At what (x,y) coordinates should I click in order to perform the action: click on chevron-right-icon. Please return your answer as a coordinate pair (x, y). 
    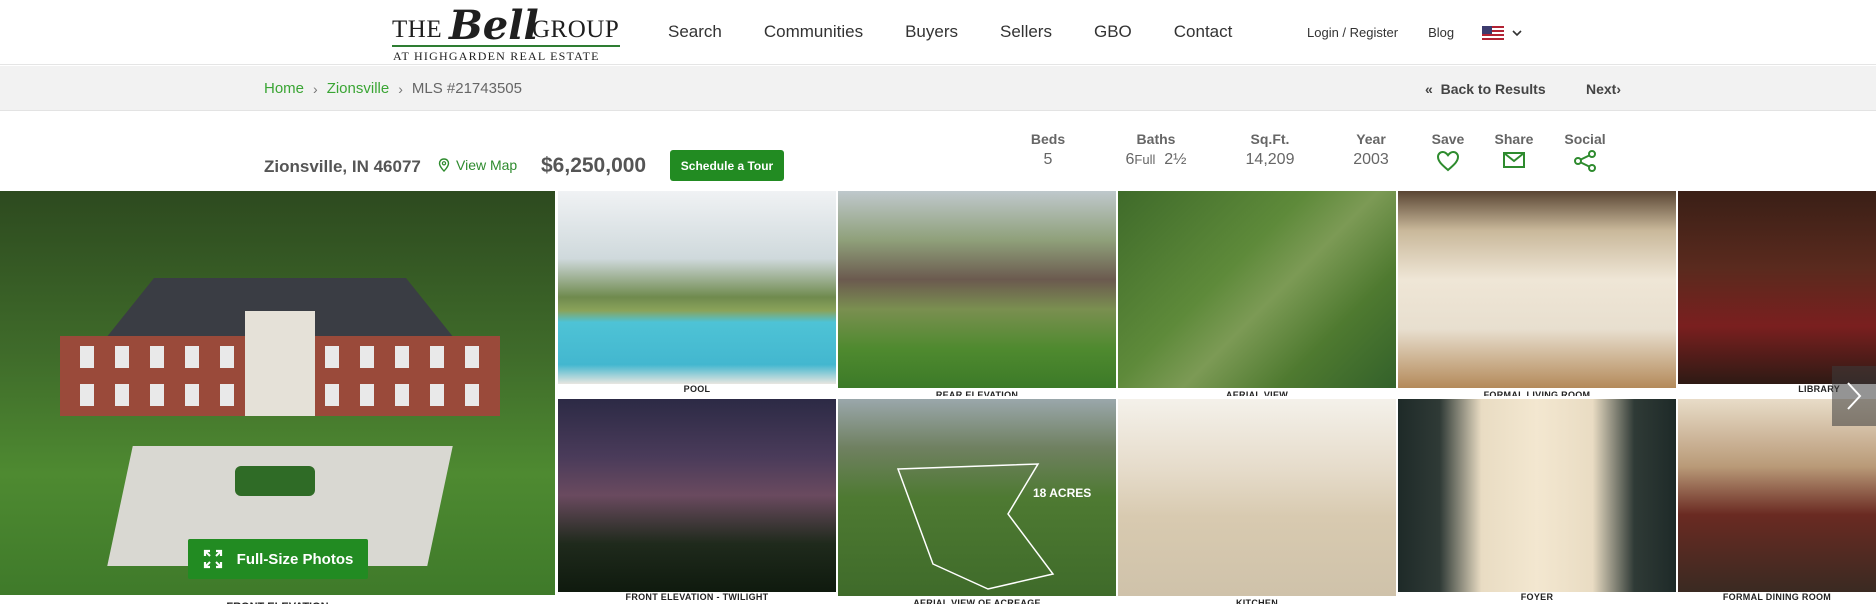
    Looking at the image, I should click on (1854, 396).